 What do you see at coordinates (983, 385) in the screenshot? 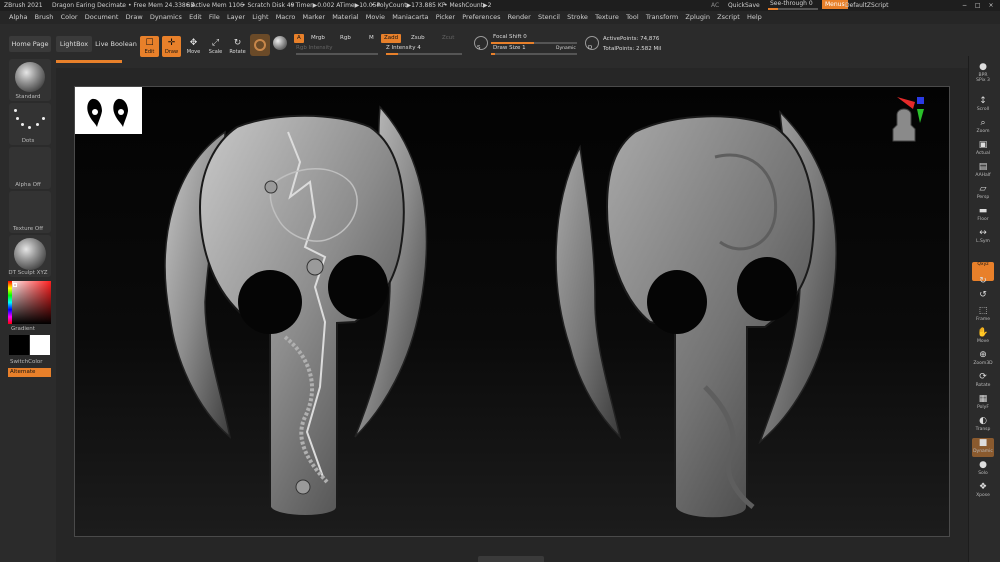
I see `rotate-label: Rotate` at bounding box center [983, 385].